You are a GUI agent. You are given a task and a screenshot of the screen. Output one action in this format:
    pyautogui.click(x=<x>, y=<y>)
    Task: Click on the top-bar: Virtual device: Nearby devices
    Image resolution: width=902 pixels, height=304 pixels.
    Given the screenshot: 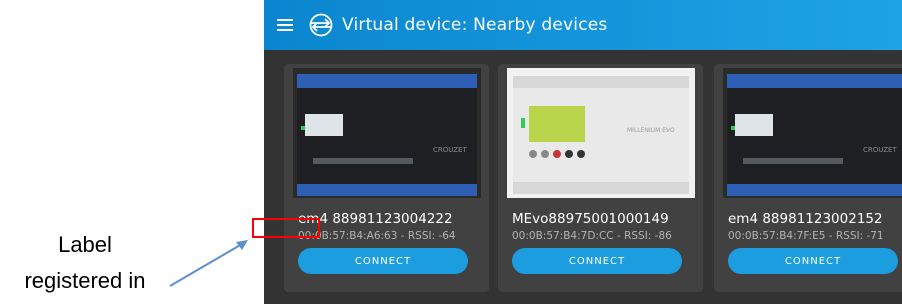 What is the action you would take?
    pyautogui.click(x=583, y=25)
    